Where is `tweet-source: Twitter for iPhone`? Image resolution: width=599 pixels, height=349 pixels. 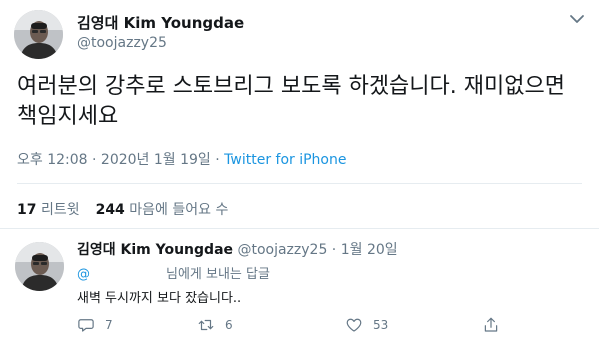
tweet-source: Twitter for iPhone is located at coordinates (285, 160).